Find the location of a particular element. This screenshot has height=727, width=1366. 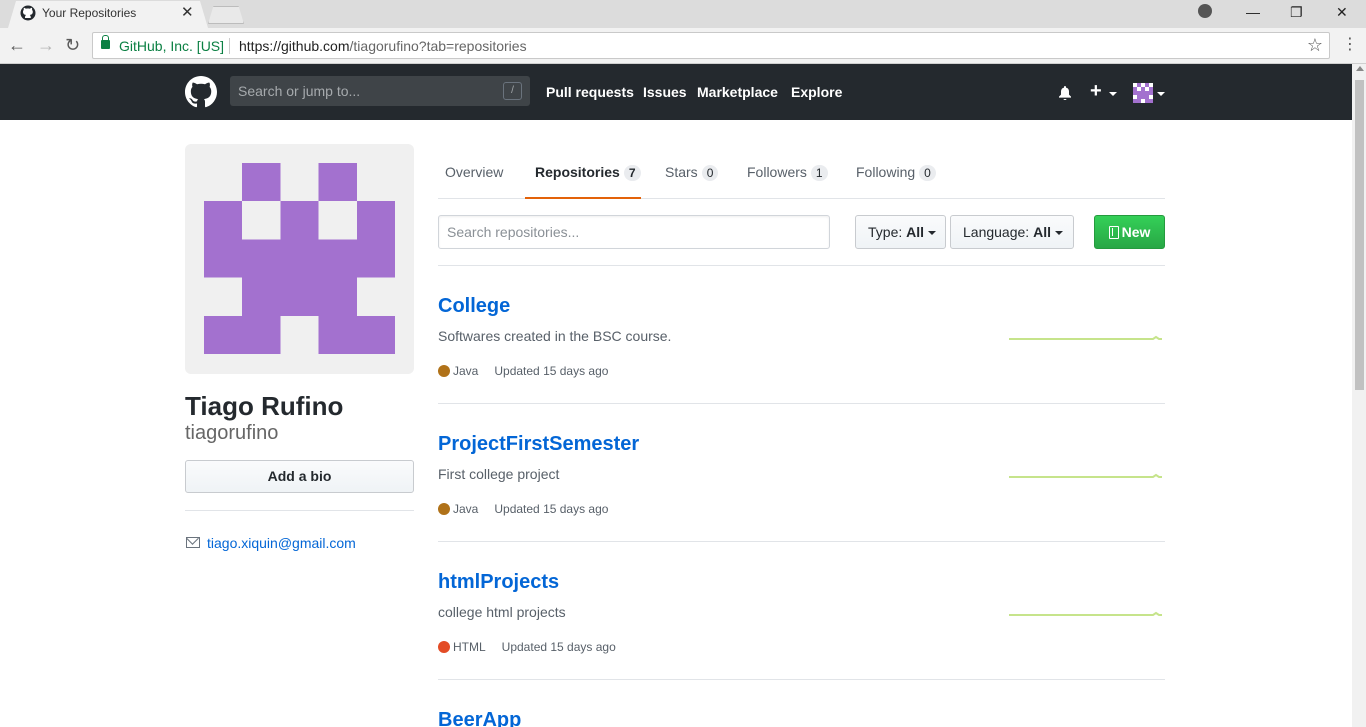

repo-language: HTML is located at coordinates (469, 647).